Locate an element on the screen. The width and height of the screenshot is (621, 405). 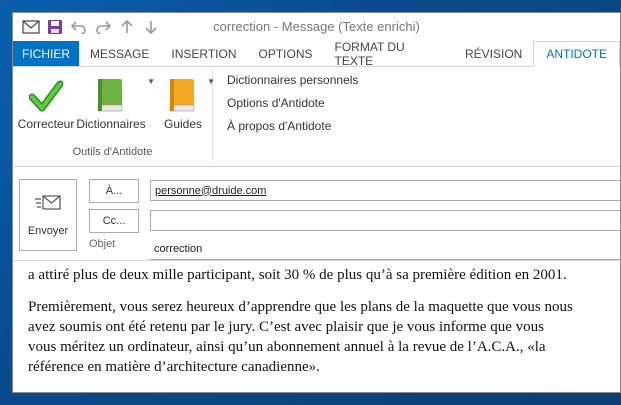
send-envelope-icon is located at coordinates (48, 204).